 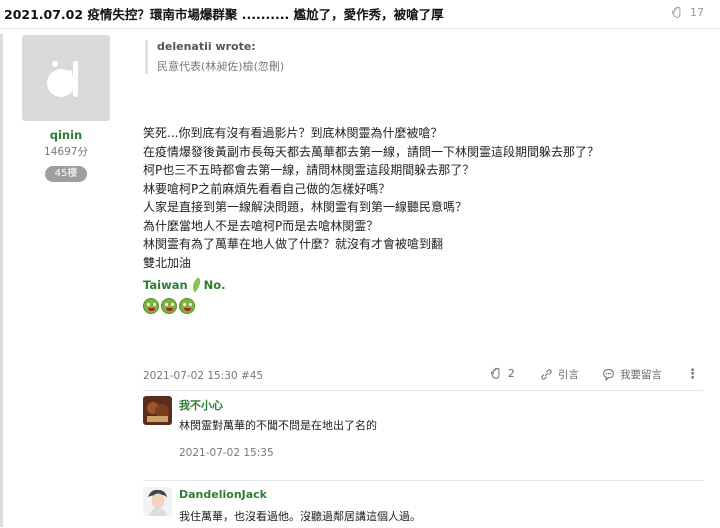 What do you see at coordinates (221, 66) in the screenshot?
I see `quote-text: 民意代表(林昶佐)檢(忽刪)` at bounding box center [221, 66].